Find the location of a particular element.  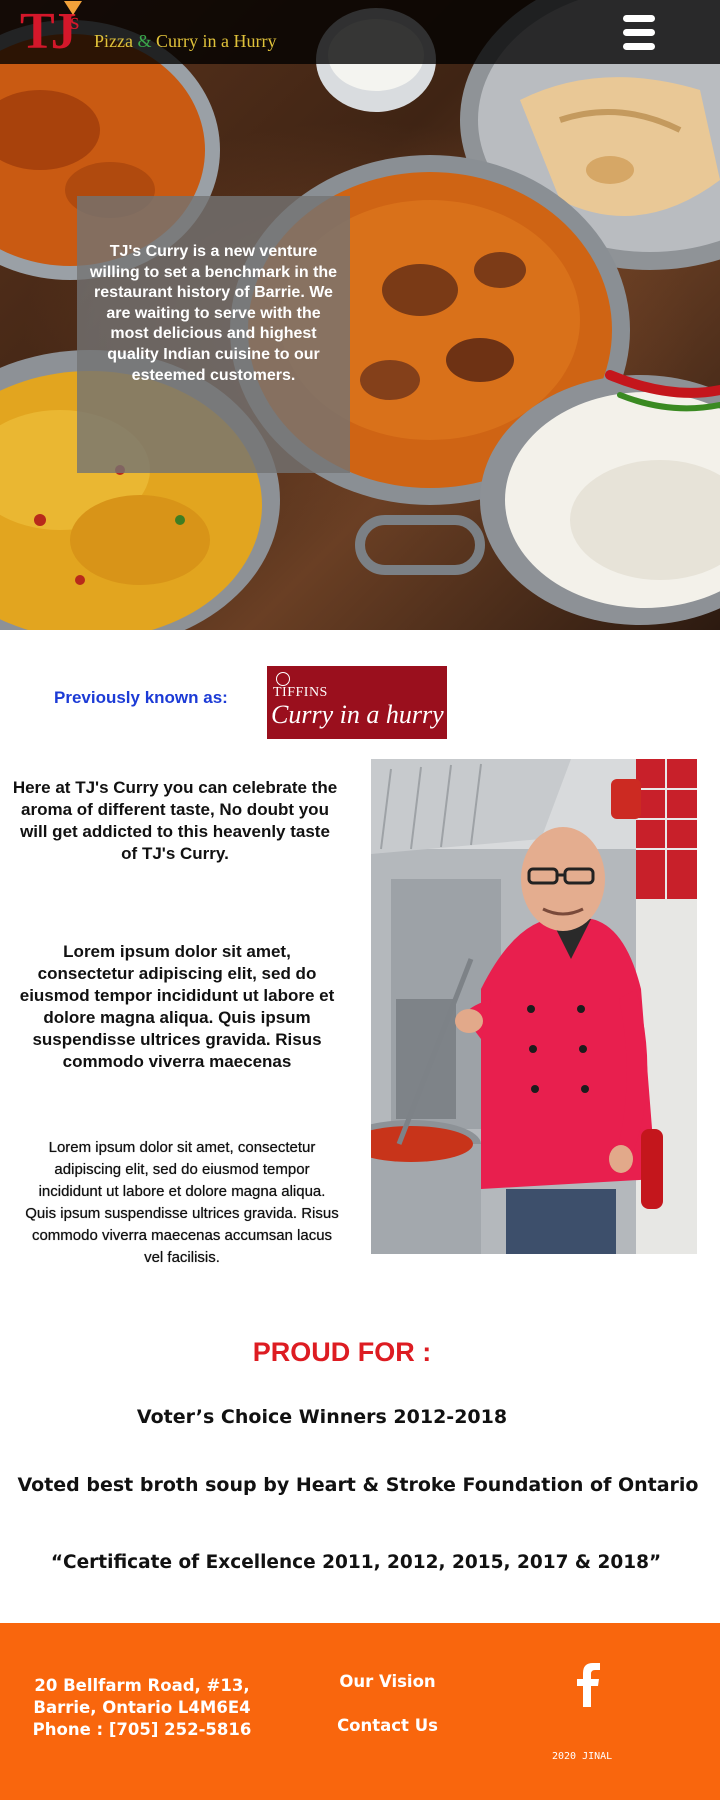

address-line-2: Barrie, Ontario L4M6E4 is located at coordinates (142, 1707).